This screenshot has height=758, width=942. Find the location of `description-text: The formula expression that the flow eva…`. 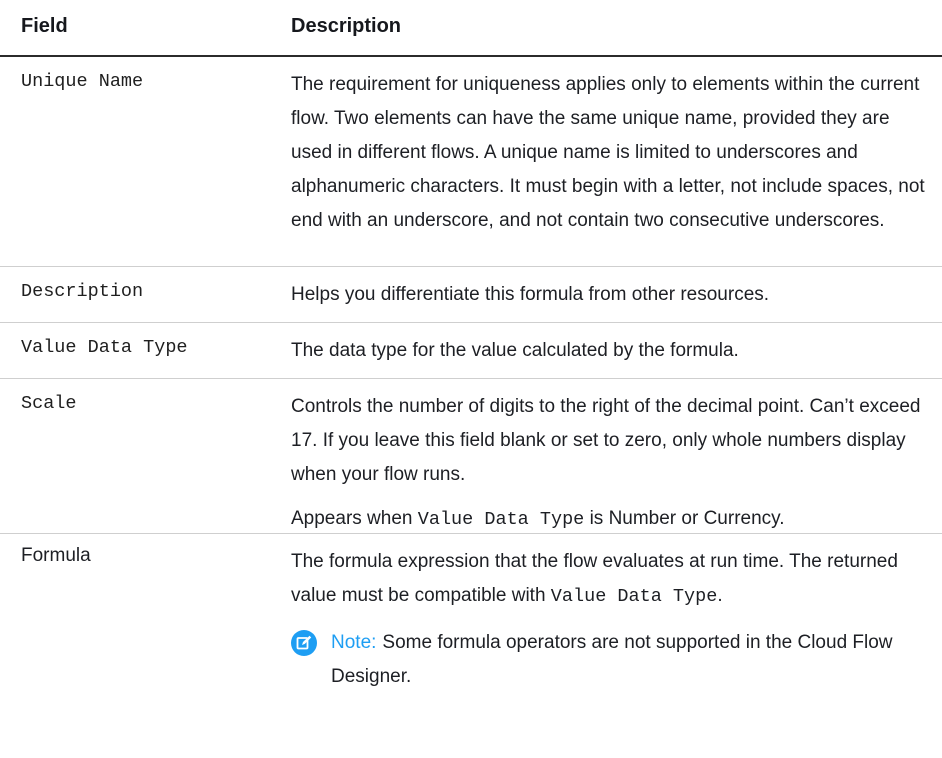

description-text: The formula expression that the flow eva… is located at coordinates (609, 579).